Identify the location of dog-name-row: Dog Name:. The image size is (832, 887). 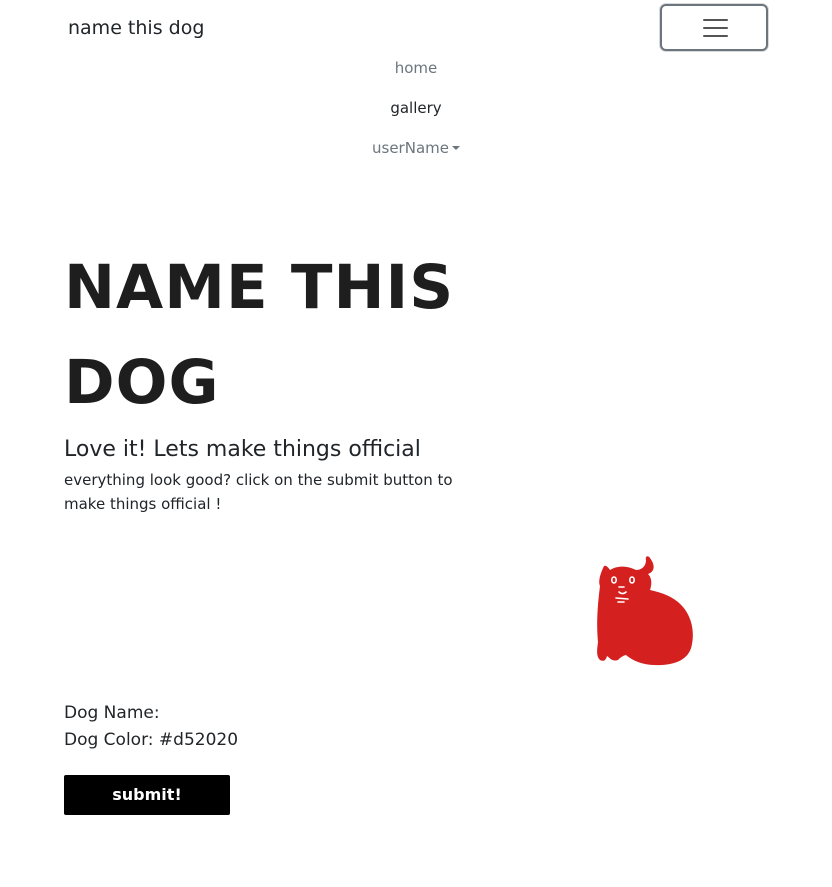
(151, 713).